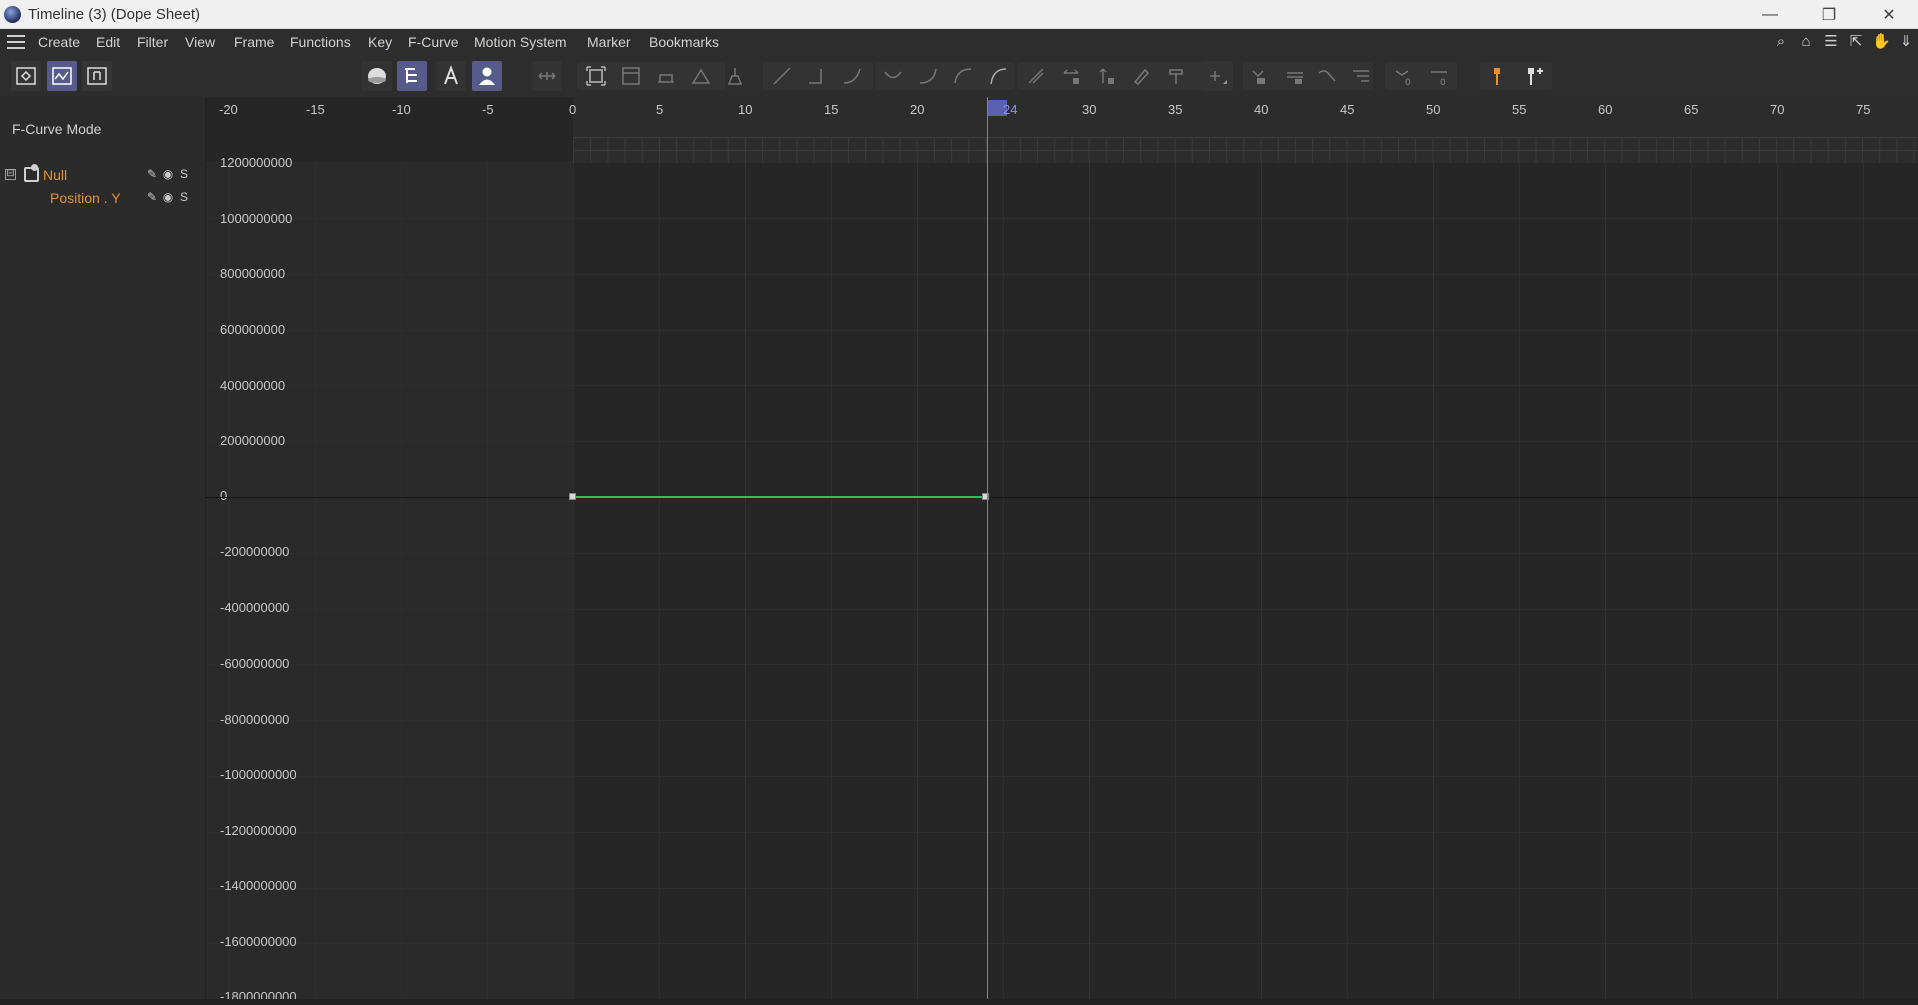 The height and width of the screenshot is (1005, 1918). Describe the element at coordinates (520, 42) in the screenshot. I see `menu-motion-system: Motion System` at that location.